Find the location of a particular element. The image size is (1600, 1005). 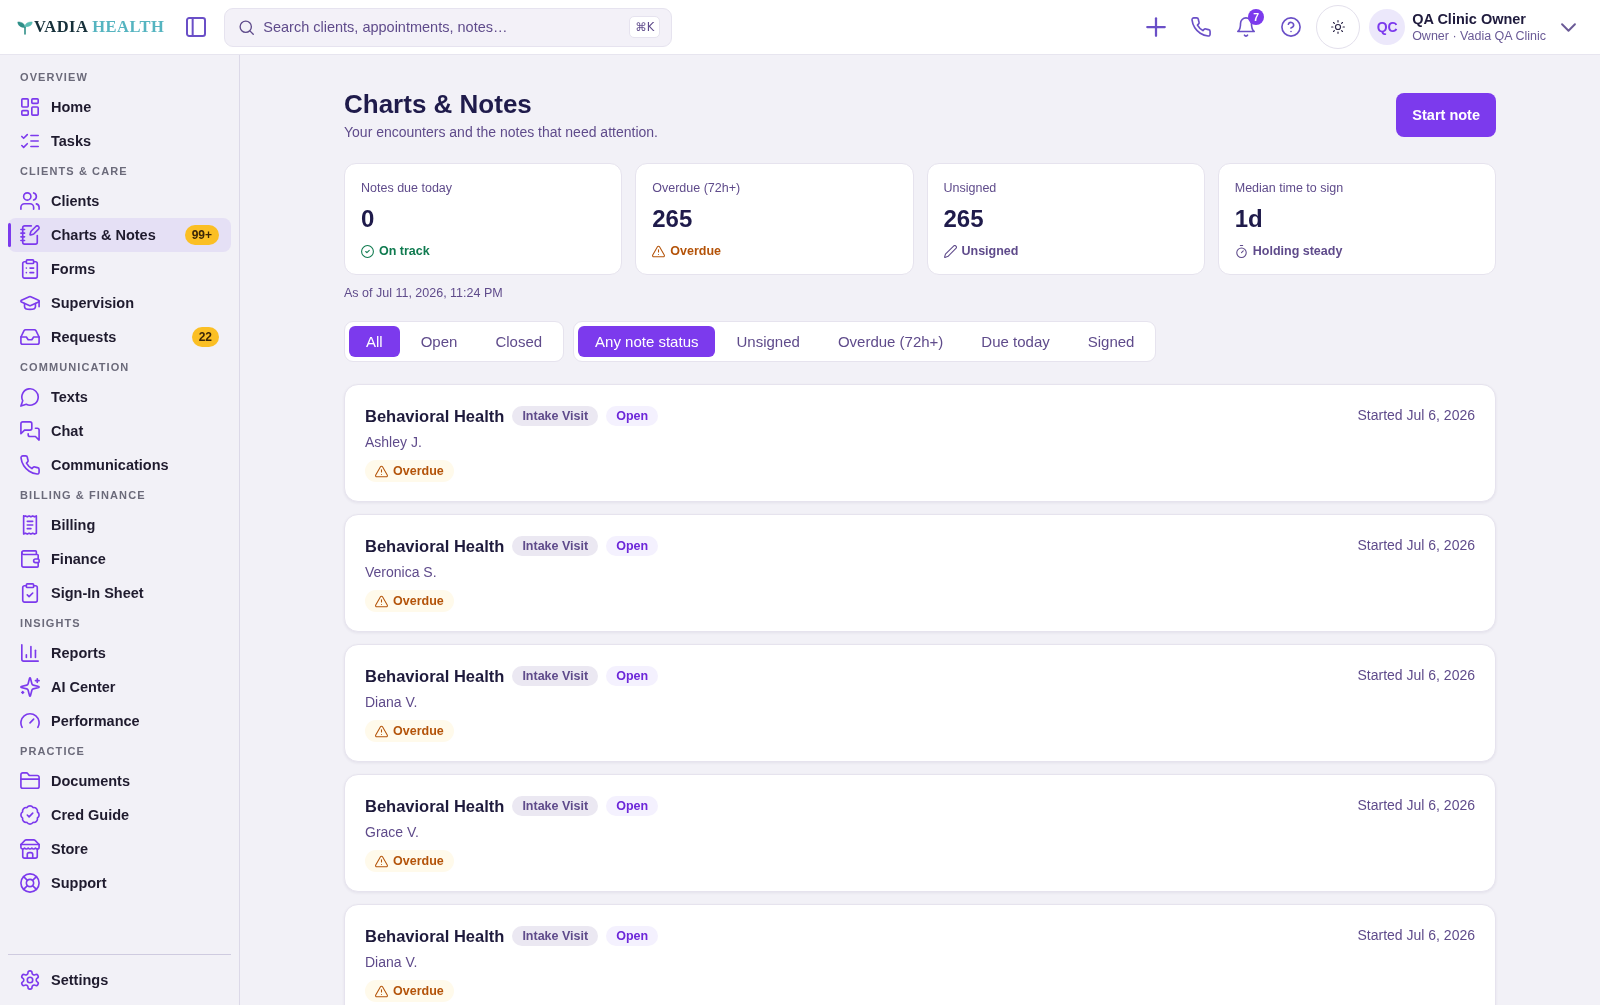

sidebar-item: Performance is located at coordinates (119, 721).